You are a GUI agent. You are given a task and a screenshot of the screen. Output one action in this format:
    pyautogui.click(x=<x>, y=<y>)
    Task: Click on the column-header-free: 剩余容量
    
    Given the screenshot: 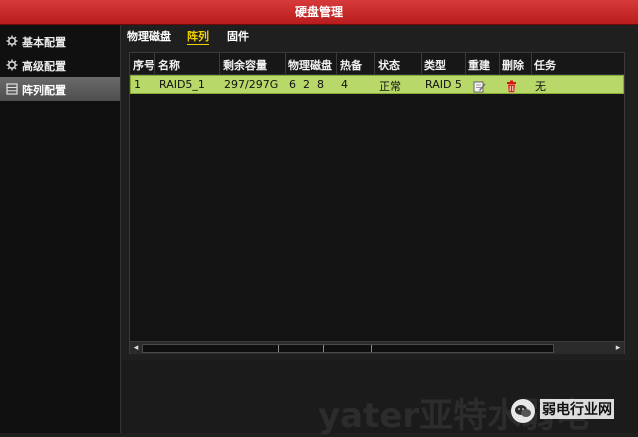 What is the action you would take?
    pyautogui.click(x=245, y=65)
    